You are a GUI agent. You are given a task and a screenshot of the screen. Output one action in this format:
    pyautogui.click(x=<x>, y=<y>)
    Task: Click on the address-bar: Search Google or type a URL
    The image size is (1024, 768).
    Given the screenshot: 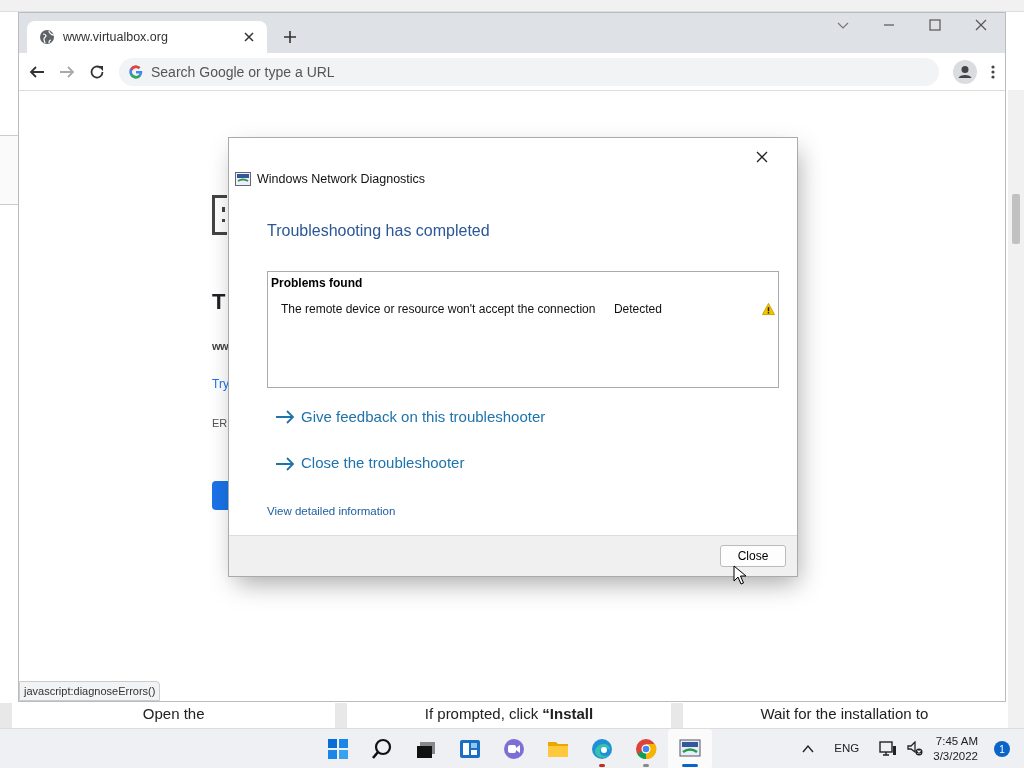 What is the action you would take?
    pyautogui.click(x=529, y=71)
    